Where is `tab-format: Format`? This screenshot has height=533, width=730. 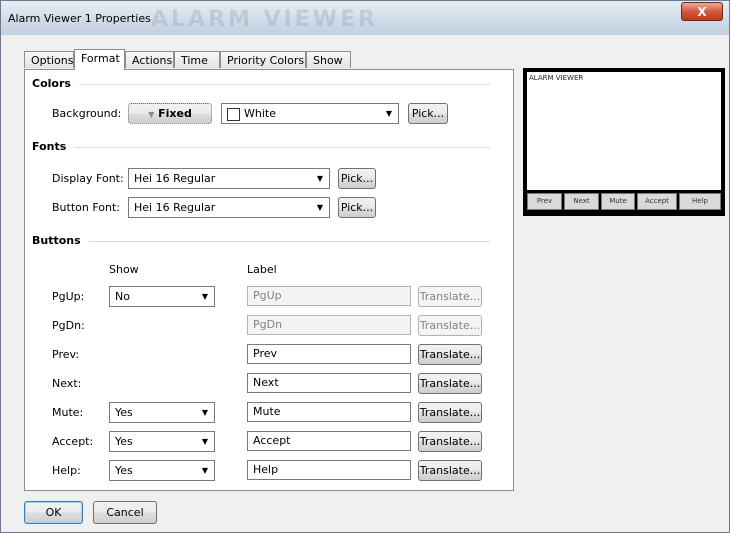
tab-format: Format is located at coordinates (99, 59).